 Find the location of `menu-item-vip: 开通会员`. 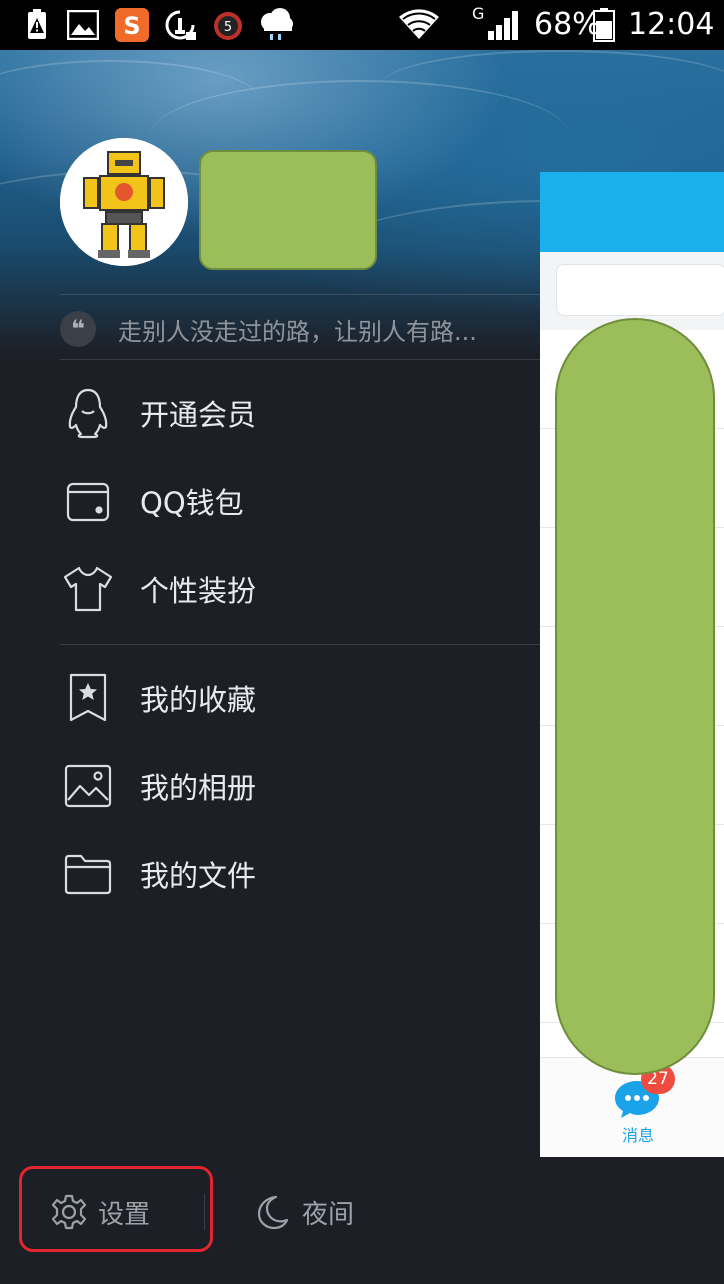

menu-item-vip: 开通会员 is located at coordinates (295, 413).